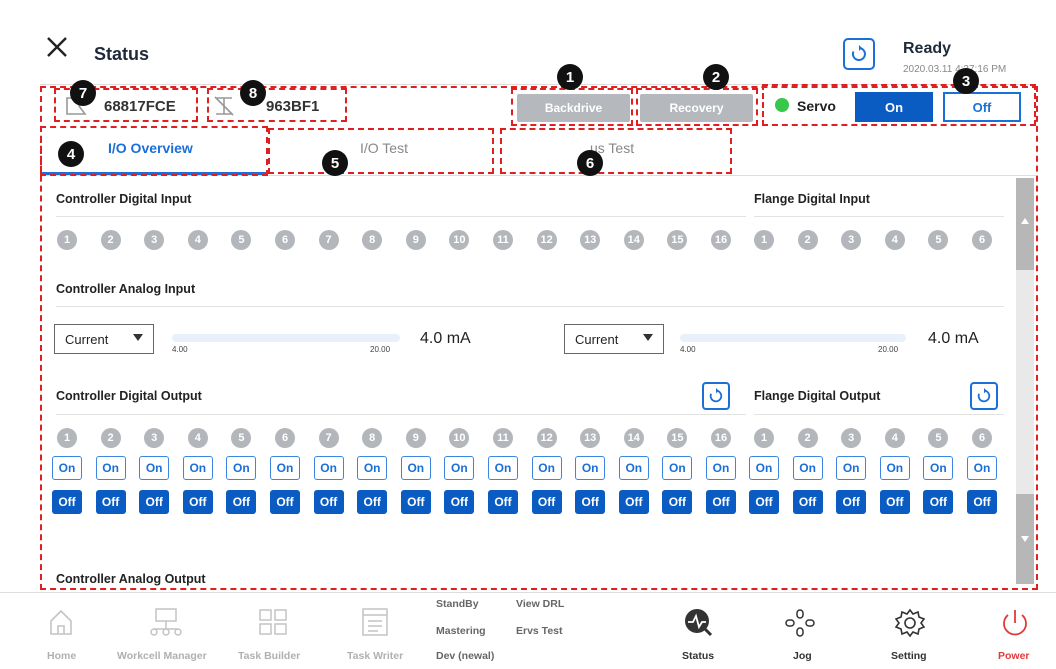  I want to click on page-title: Status, so click(122, 54).